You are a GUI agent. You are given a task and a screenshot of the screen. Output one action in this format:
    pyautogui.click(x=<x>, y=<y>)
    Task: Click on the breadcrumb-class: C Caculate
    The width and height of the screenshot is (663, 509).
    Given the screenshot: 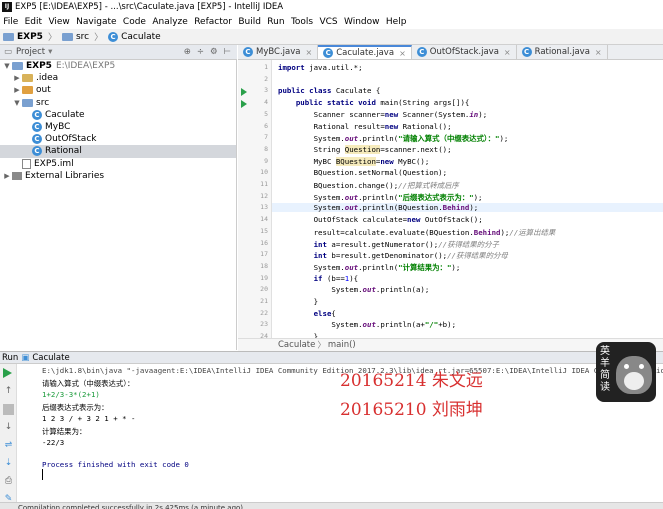 What is the action you would take?
    pyautogui.click(x=134, y=36)
    